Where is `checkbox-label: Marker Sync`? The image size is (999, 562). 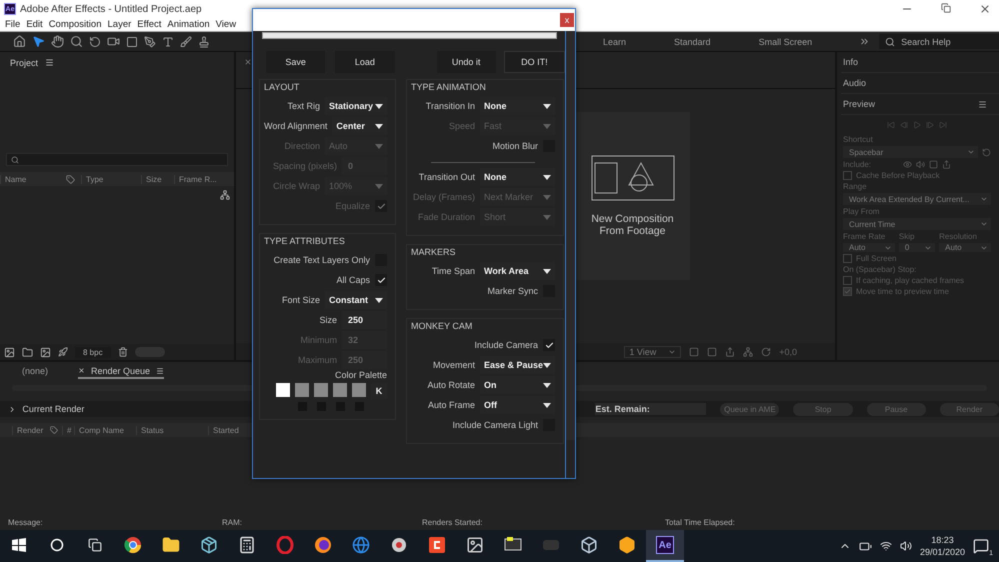 checkbox-label: Marker Sync is located at coordinates (512, 291).